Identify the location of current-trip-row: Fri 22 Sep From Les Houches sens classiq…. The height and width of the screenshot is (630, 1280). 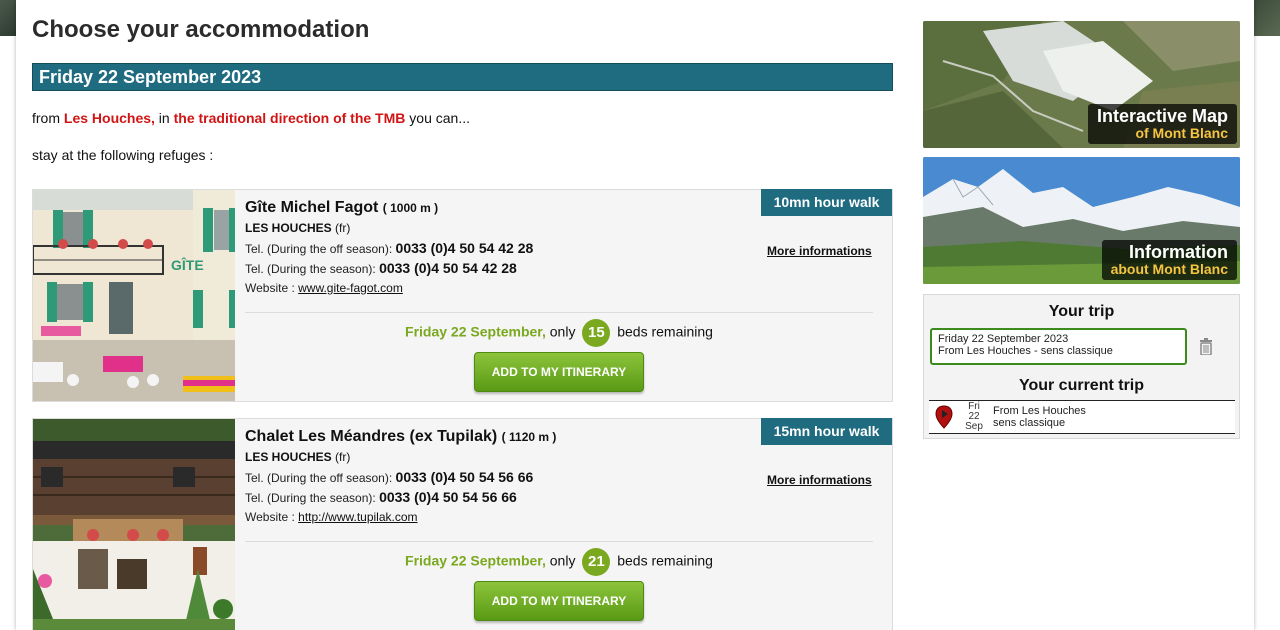
(1082, 417).